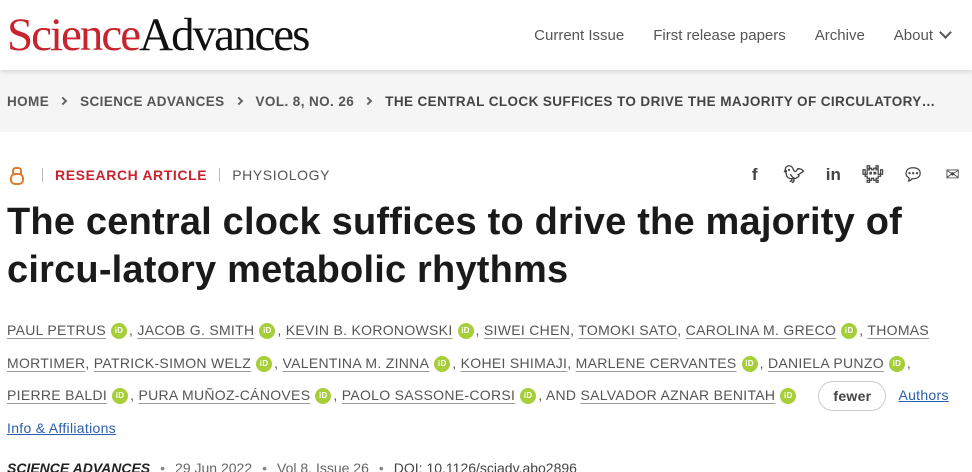  Describe the element at coordinates (172, 363) in the screenshot. I see `author-name: PATRICK-SIMON WELZ` at that location.